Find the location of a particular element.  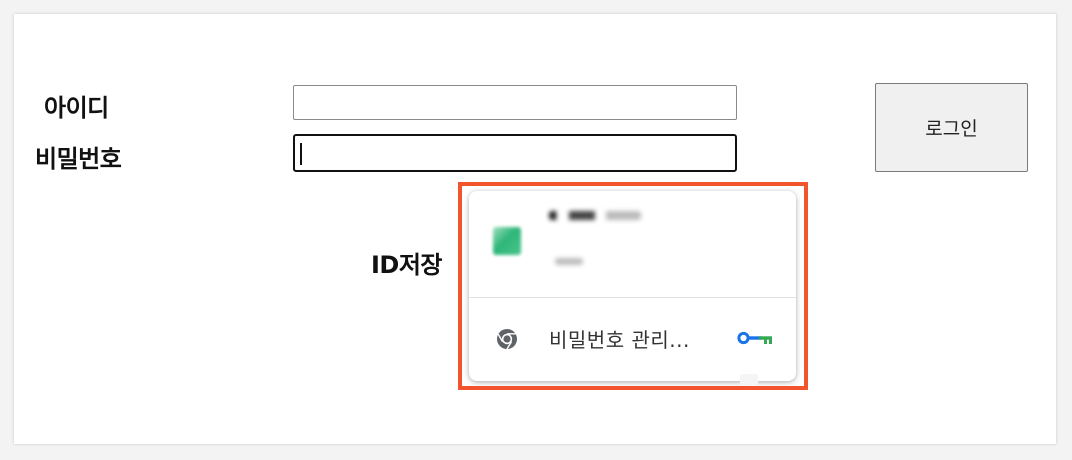

password-input is located at coordinates (515, 153).